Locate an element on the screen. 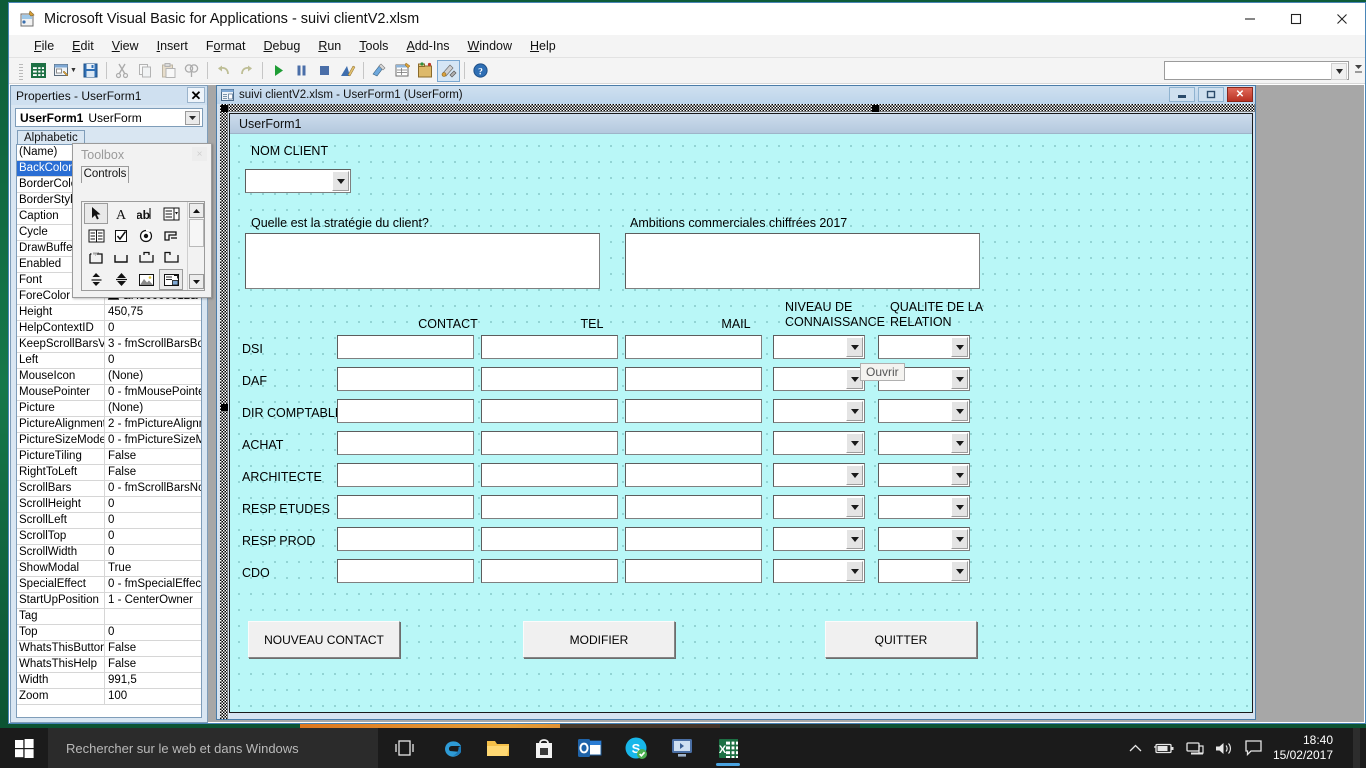 This screenshot has width=1366, height=768. save-icon is located at coordinates (90, 71).